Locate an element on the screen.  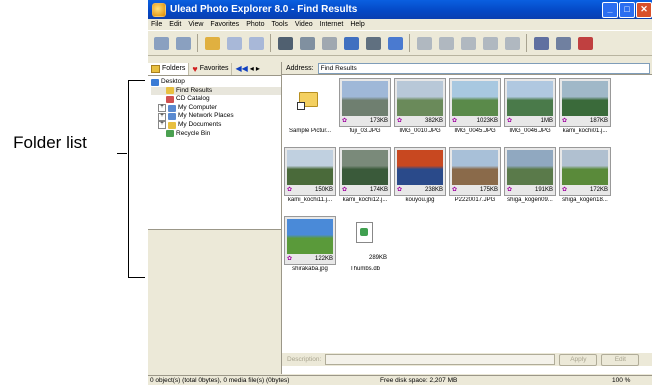
thumbnail-item: ✿ 1023KB IMG_0045.JPG is located at coordinates (475, 111).